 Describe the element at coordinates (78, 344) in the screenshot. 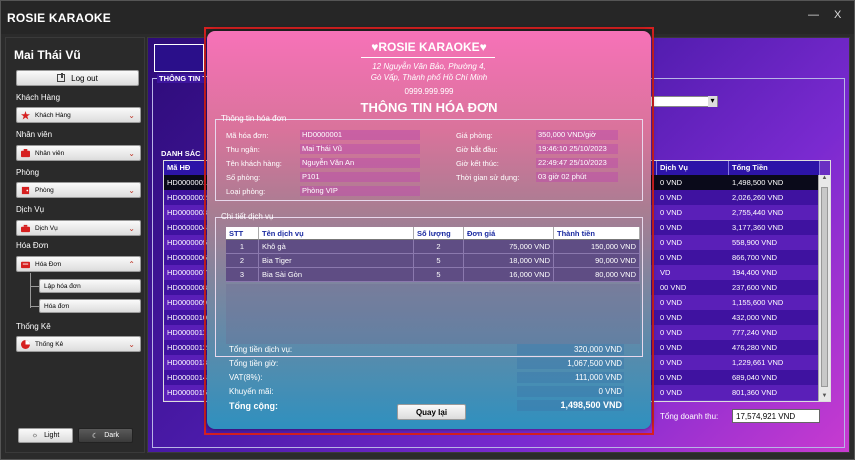

I see `combo-thong-ke: Thống Kê ⌄` at that location.